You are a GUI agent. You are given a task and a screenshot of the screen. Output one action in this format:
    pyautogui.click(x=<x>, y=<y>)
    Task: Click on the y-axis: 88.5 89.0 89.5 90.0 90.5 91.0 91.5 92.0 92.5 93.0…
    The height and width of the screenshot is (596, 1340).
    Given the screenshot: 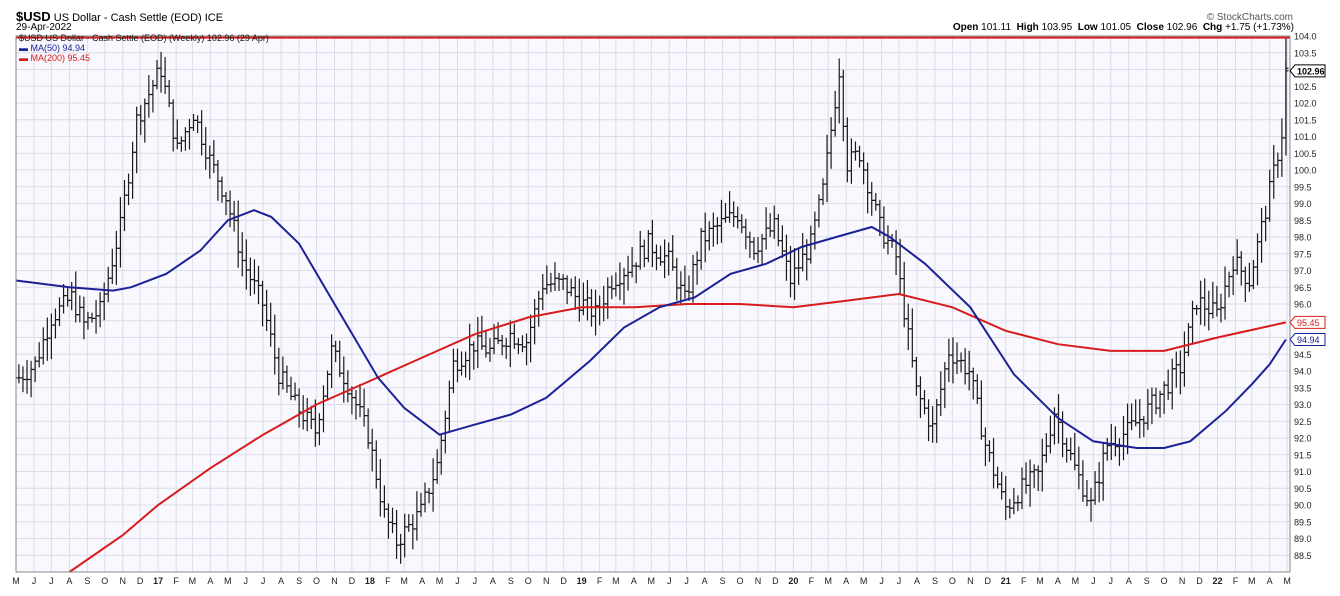 What is the action you would take?
    pyautogui.click(x=1305, y=296)
    